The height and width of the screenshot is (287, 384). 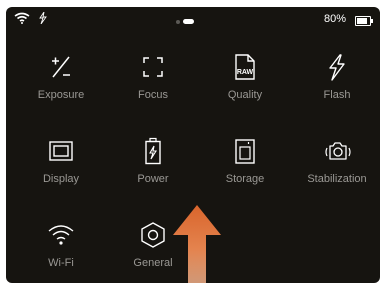 What do you see at coordinates (61, 67) in the screenshot?
I see `exposure-icon` at bounding box center [61, 67].